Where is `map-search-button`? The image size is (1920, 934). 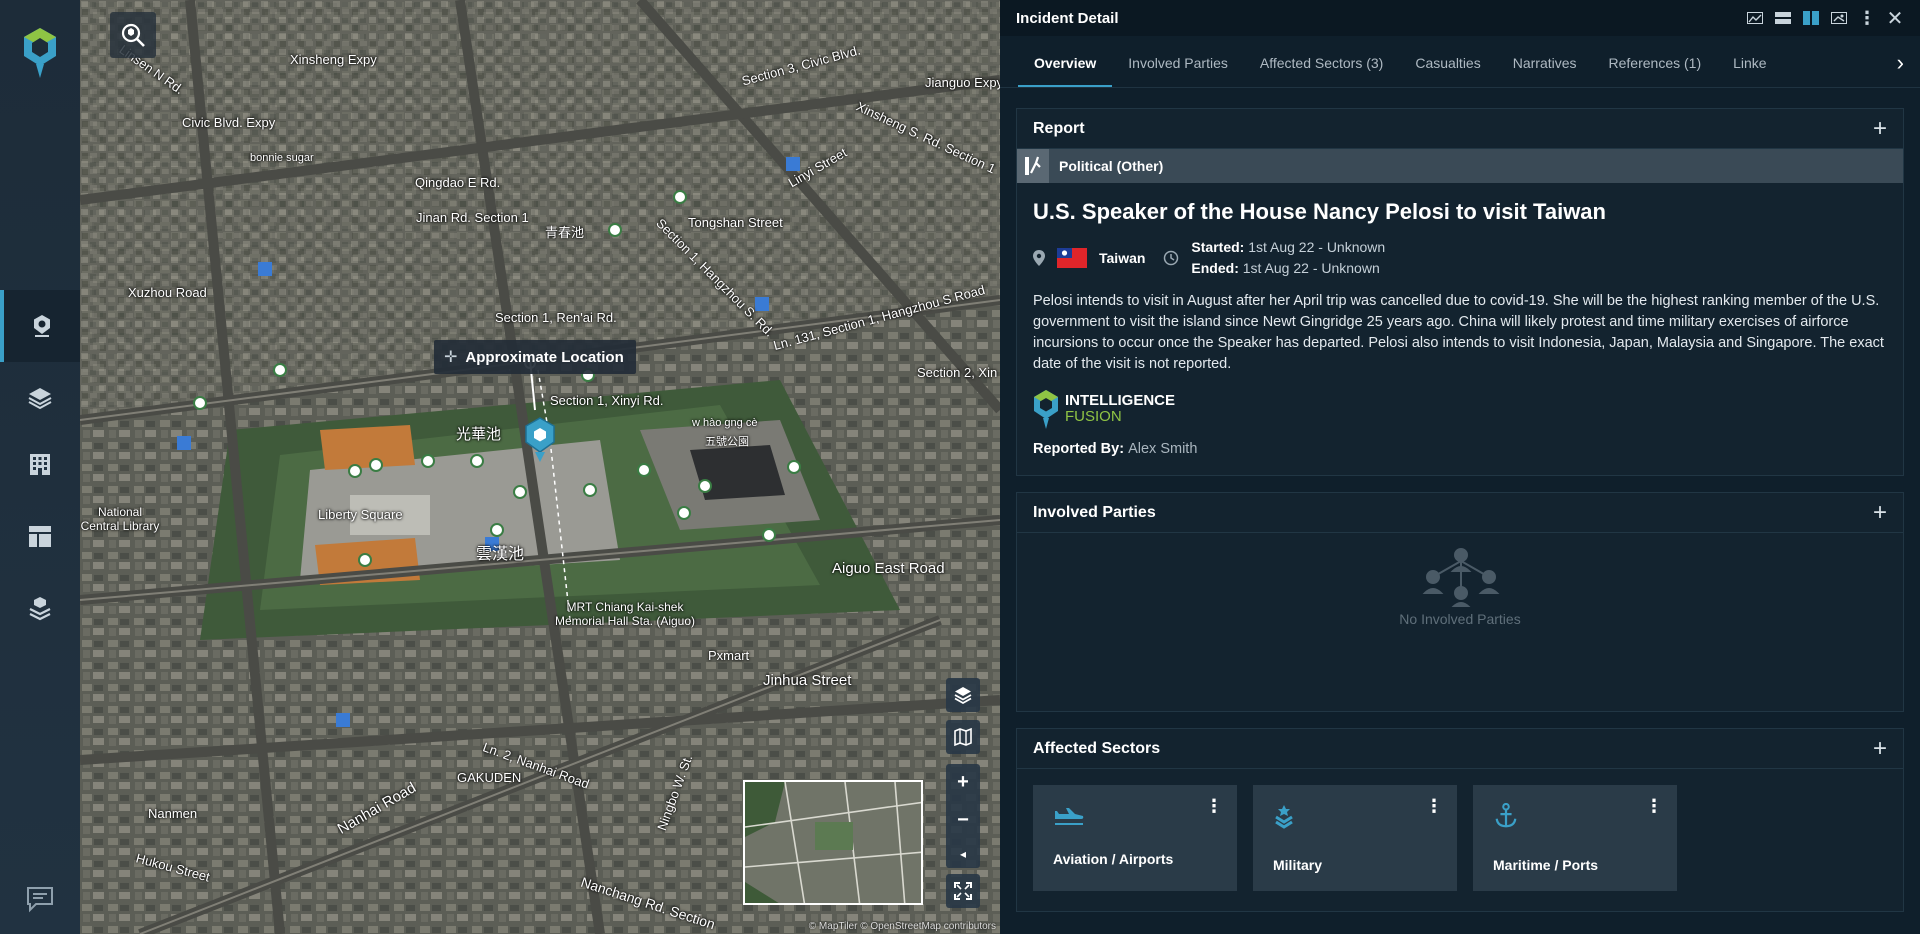 map-search-button is located at coordinates (133, 35).